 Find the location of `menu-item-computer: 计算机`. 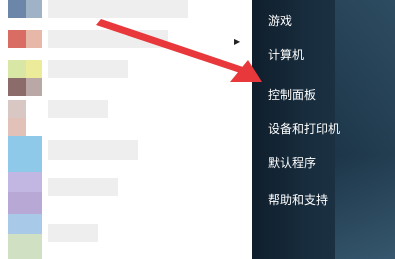

menu-item-computer: 计算机 is located at coordinates (286, 55).